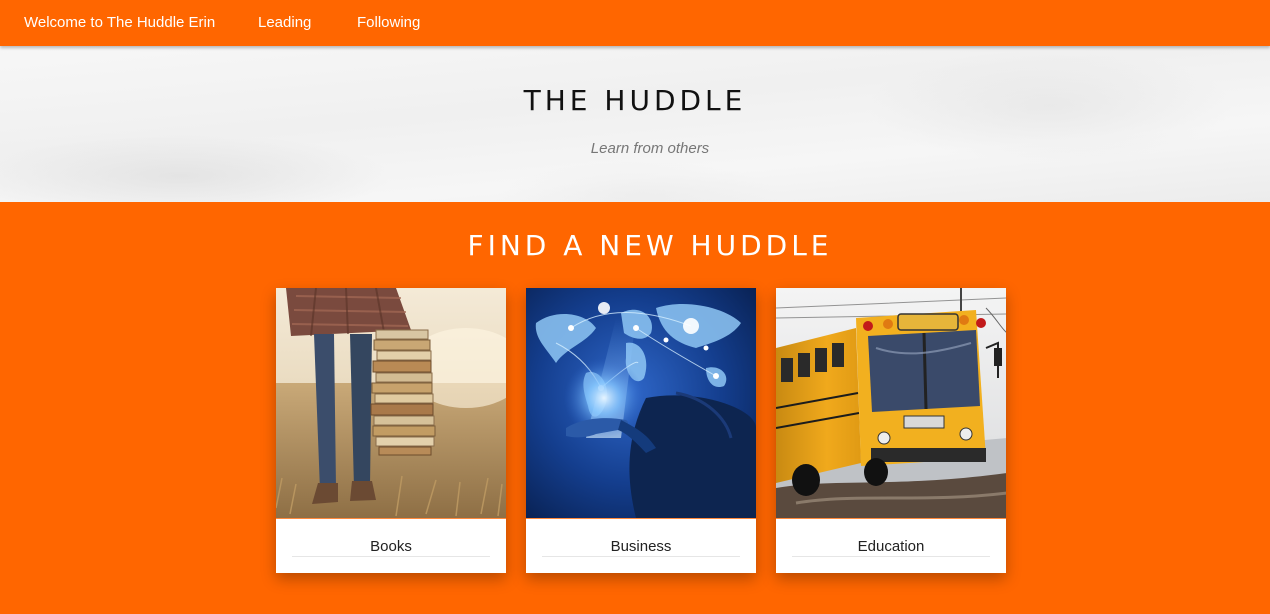 The width and height of the screenshot is (1270, 614). I want to click on nav-welcome-link: Welcome to The Huddle Erin, so click(119, 23).